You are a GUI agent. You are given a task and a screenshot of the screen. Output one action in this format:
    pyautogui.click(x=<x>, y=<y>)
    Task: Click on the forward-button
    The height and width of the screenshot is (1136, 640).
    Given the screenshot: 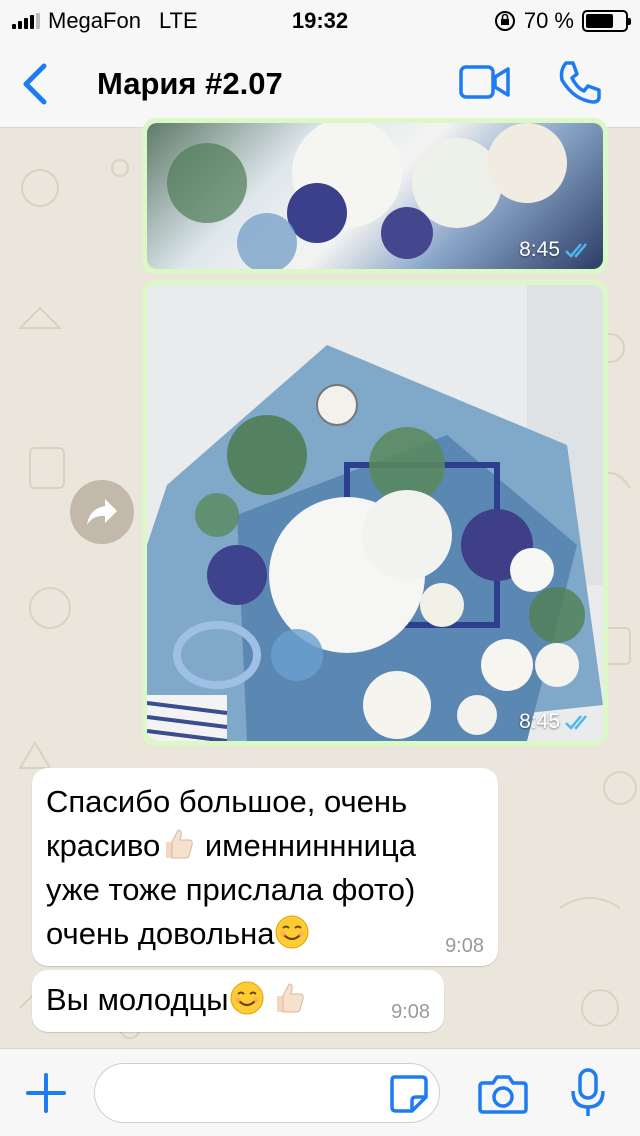 What is the action you would take?
    pyautogui.click(x=102, y=512)
    